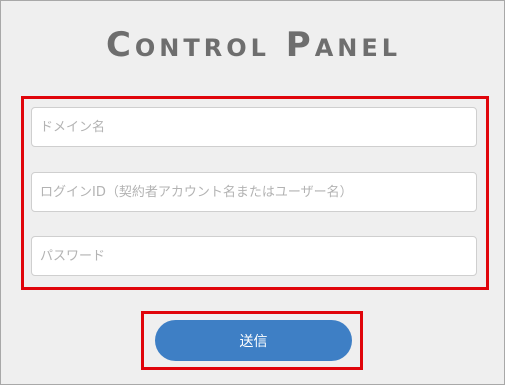 The width and height of the screenshot is (505, 385). I want to click on login-id-input, so click(254, 192).